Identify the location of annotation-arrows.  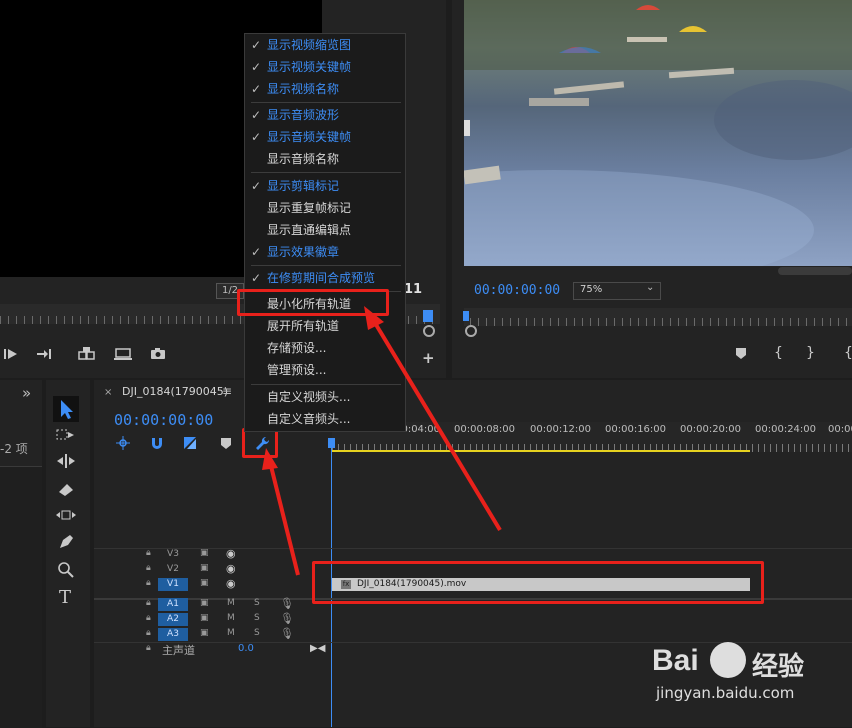
(382, 441).